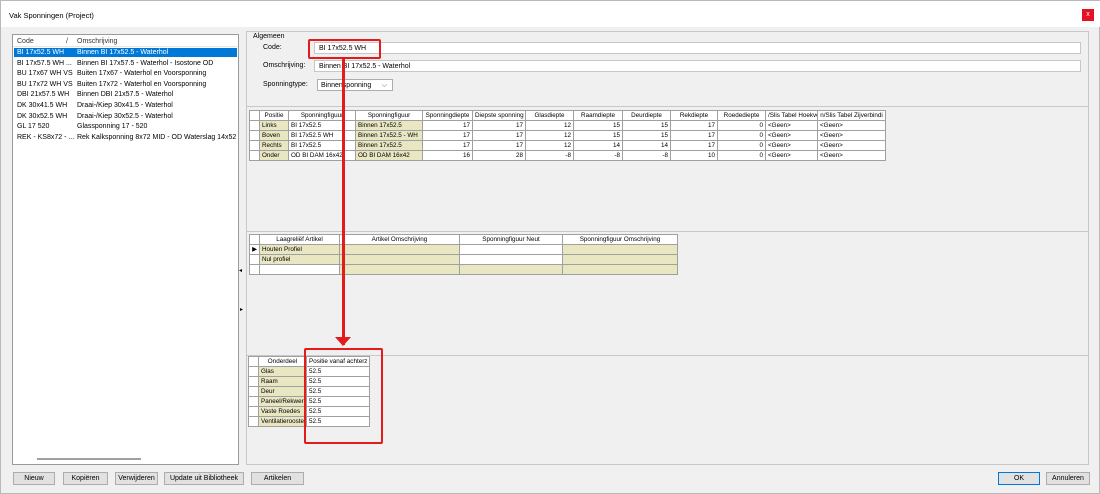 The width and height of the screenshot is (1100, 494). What do you see at coordinates (282, 411) in the screenshot?
I see `table-cell: Vaste Roedes` at bounding box center [282, 411].